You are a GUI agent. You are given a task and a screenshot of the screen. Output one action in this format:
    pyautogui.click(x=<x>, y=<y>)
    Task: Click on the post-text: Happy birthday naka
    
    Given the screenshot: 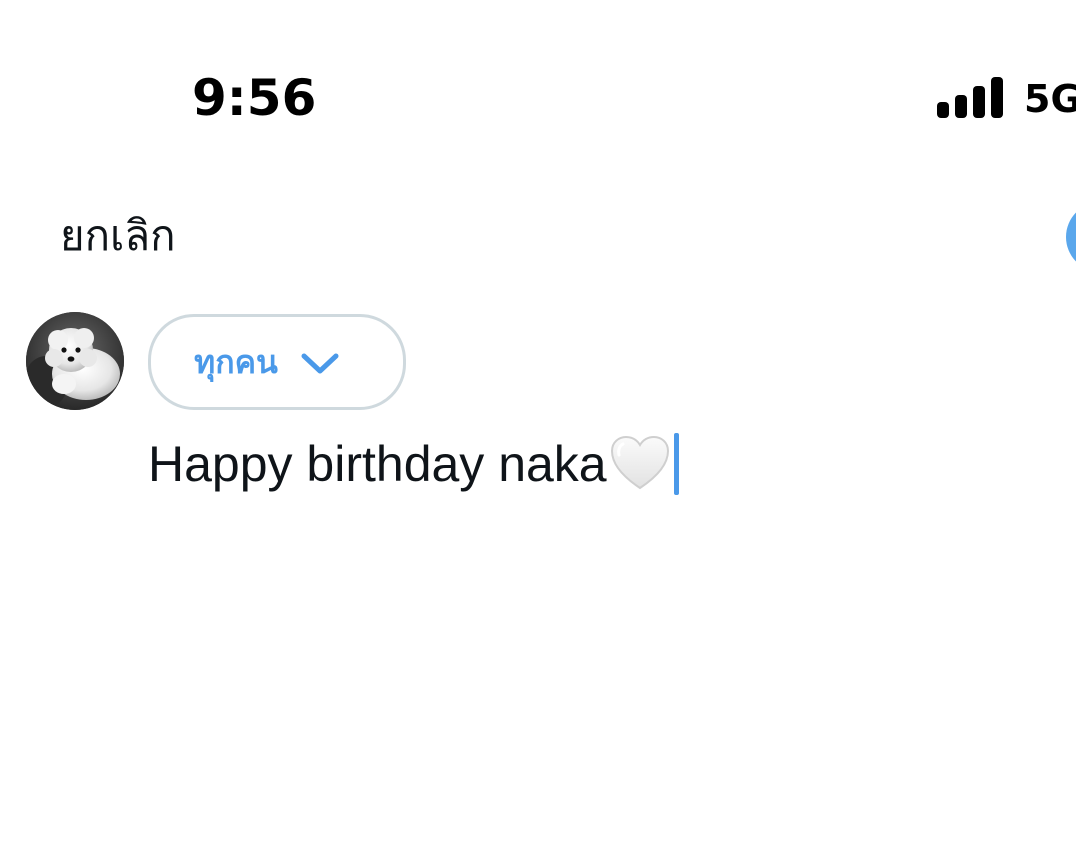 What is the action you would take?
    pyautogui.click(x=377, y=464)
    